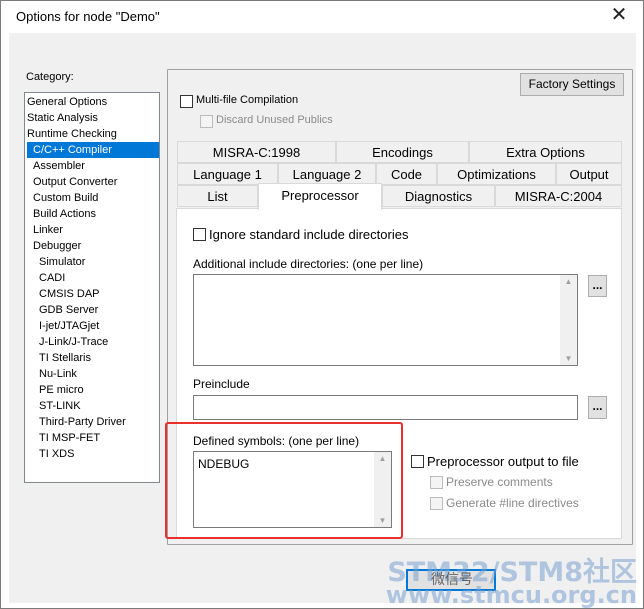  What do you see at coordinates (88, 16) in the screenshot?
I see `window-title: Options for node "Demo"` at bounding box center [88, 16].